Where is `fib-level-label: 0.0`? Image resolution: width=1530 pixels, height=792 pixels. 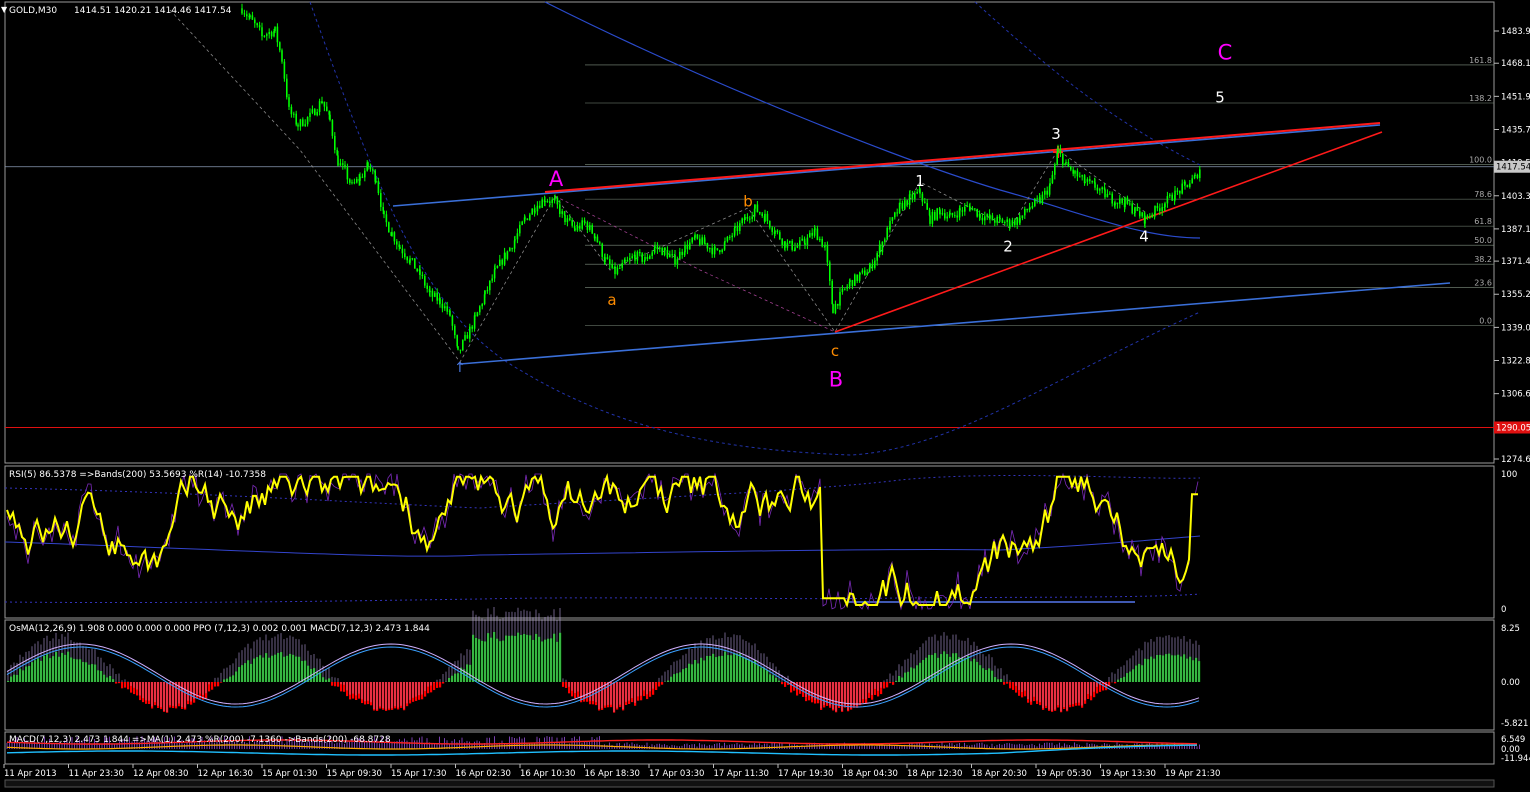 fib-level-label: 0.0 is located at coordinates (1485, 321).